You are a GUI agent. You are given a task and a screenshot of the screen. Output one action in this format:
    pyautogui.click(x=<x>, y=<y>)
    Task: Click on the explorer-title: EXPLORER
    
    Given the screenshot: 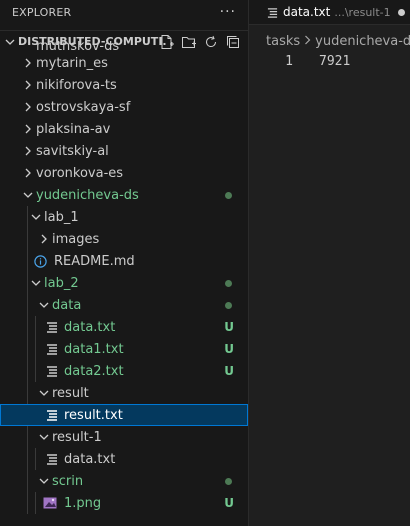 What is the action you would take?
    pyautogui.click(x=42, y=12)
    